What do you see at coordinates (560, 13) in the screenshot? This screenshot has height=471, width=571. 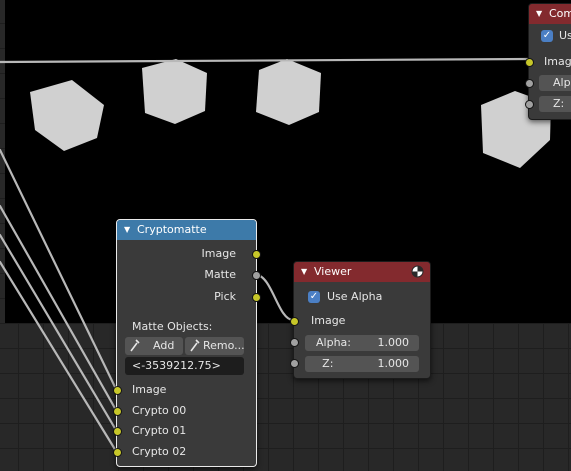 I see `composite-node-title: Com` at bounding box center [560, 13].